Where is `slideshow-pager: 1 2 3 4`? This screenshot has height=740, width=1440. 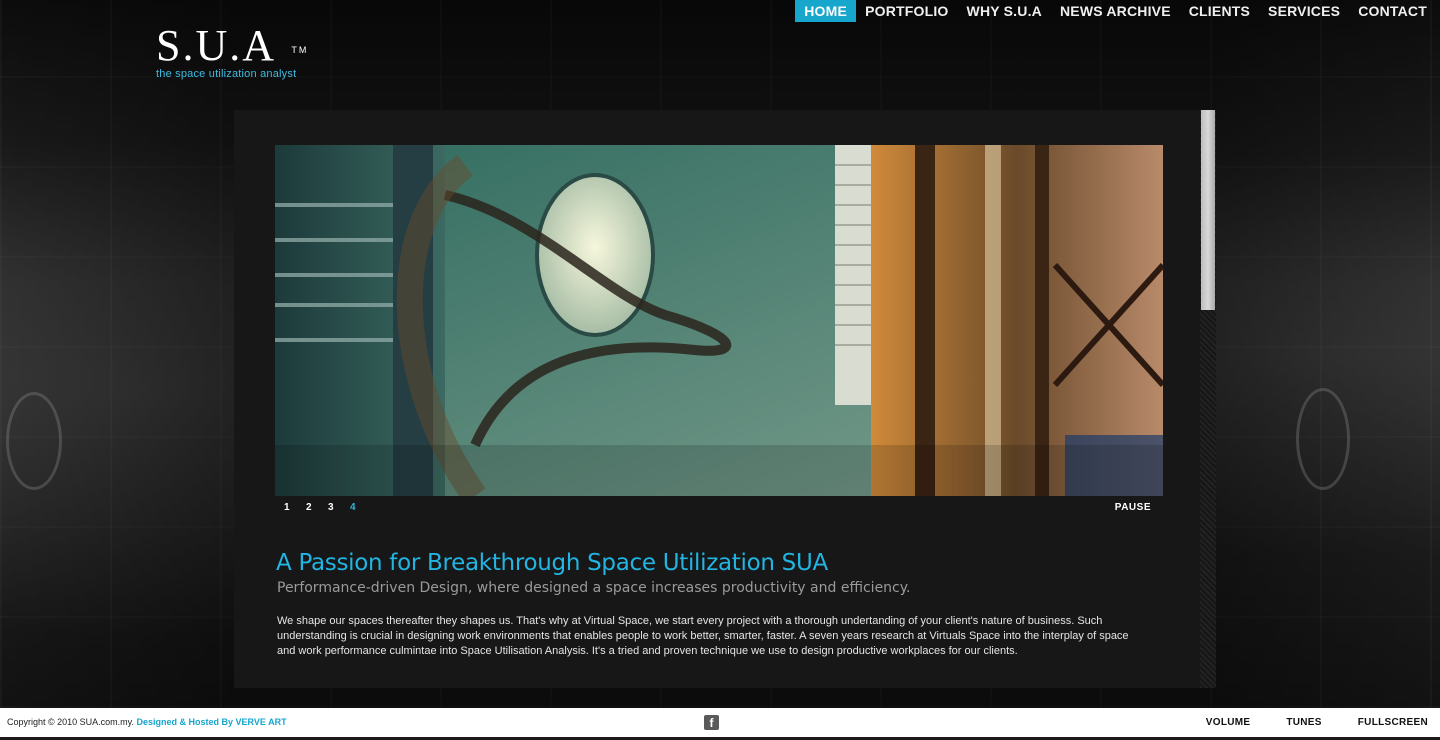 slideshow-pager: 1 2 3 4 is located at coordinates (328, 507).